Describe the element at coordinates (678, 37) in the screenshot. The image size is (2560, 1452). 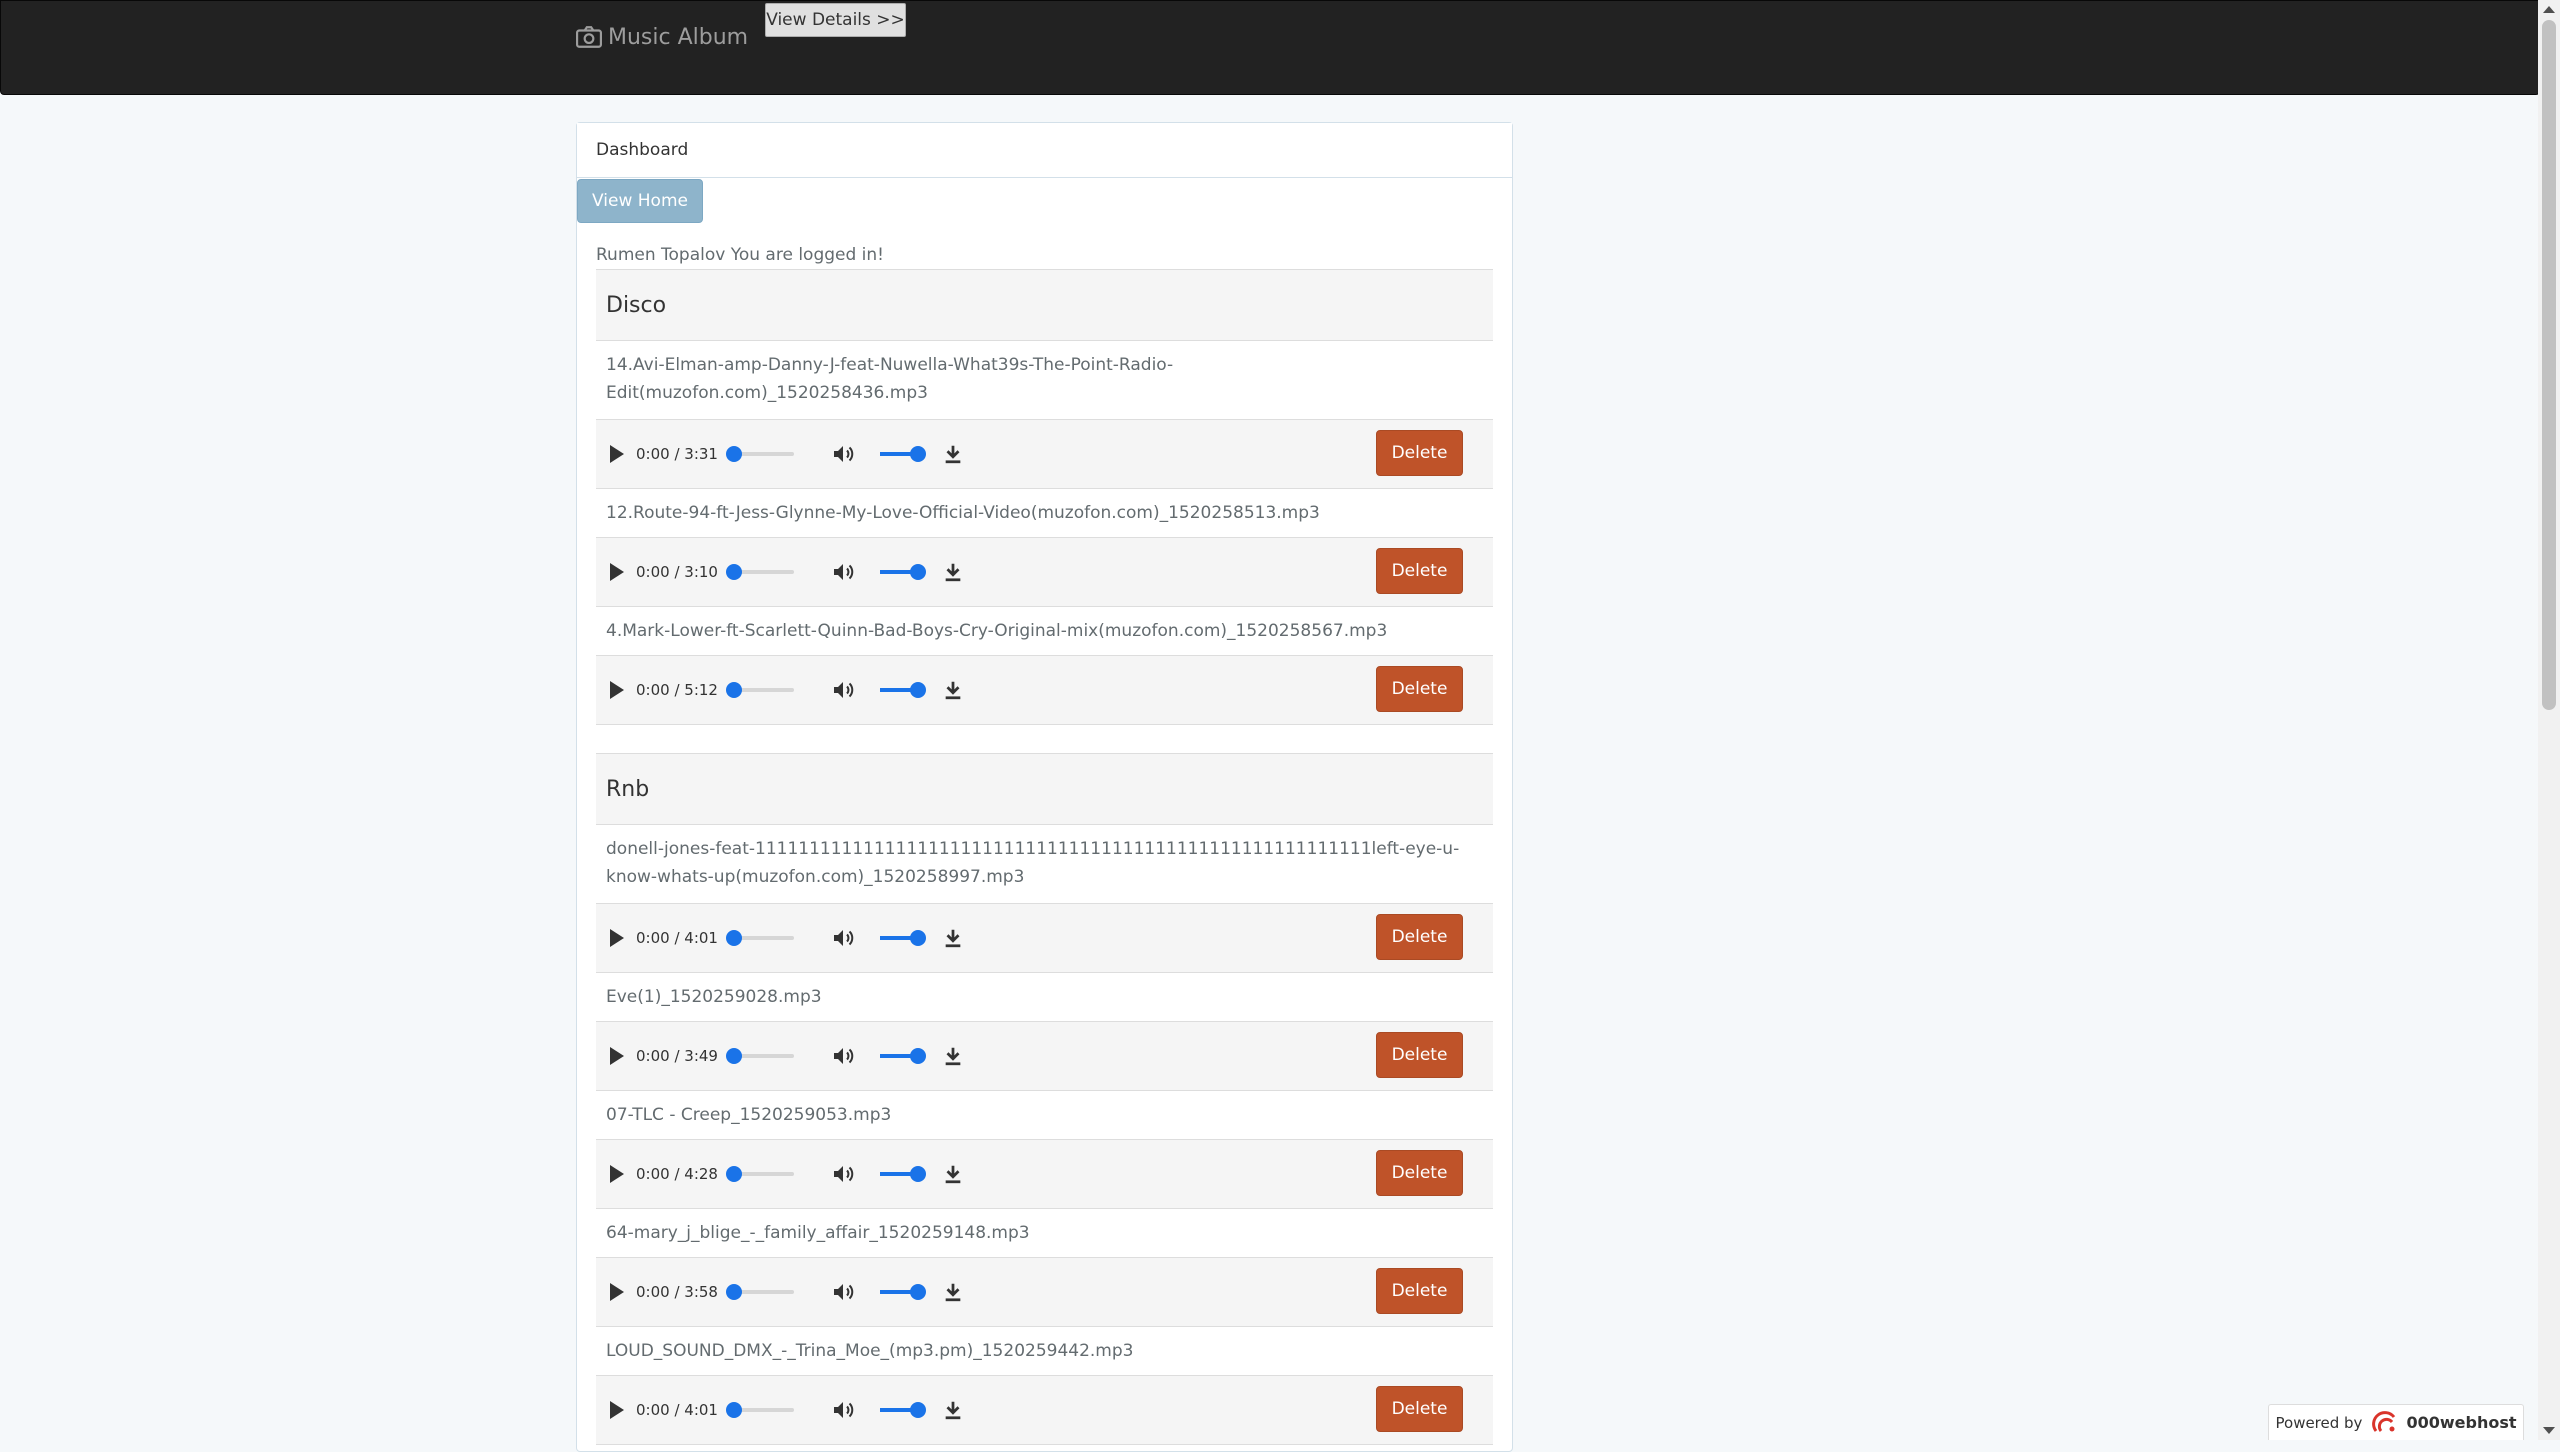
I see `brand-title: Music Album` at that location.